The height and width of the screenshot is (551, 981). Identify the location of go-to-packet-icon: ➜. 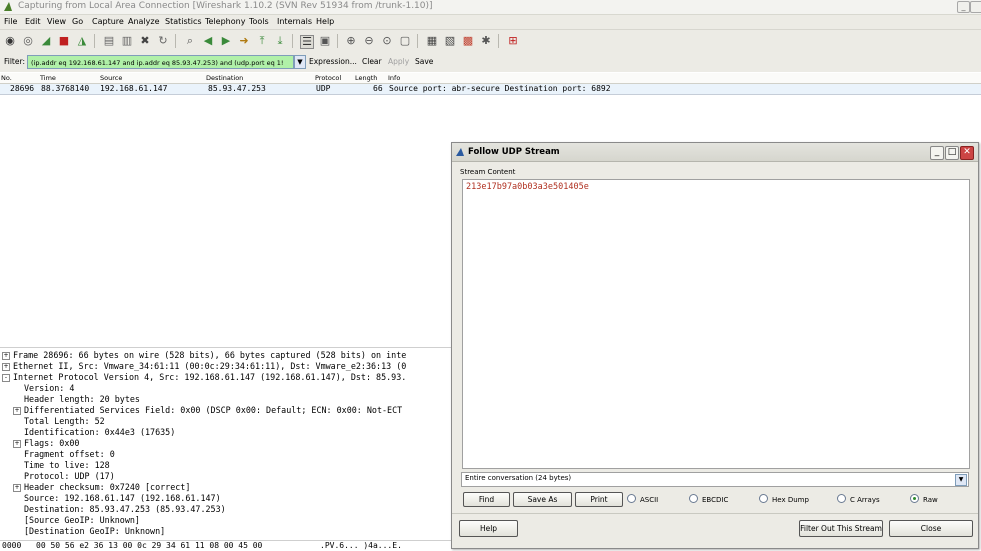
(244, 41).